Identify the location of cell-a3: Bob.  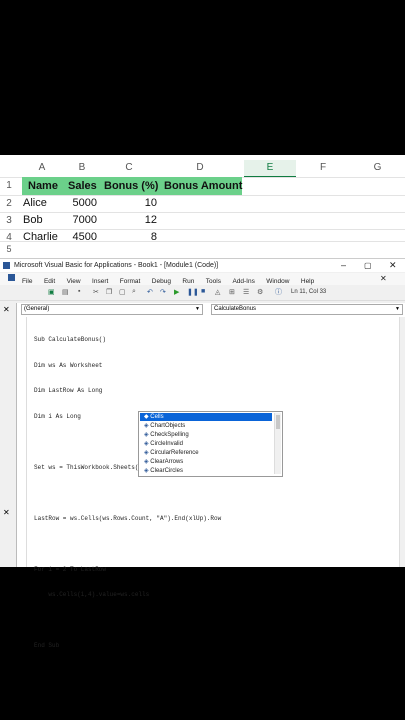
(33, 220).